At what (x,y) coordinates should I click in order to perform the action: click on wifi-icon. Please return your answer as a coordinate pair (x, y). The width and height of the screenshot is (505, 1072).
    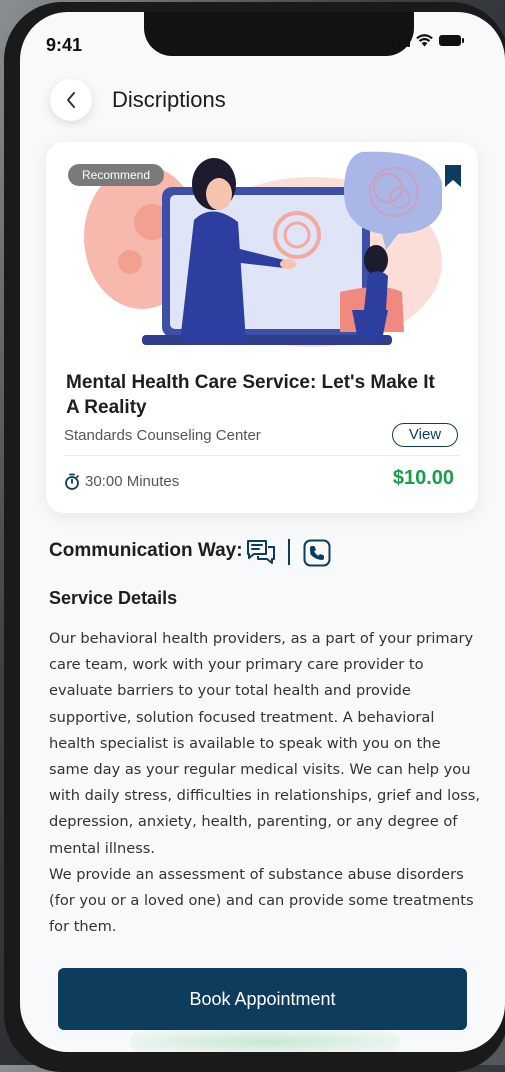
    Looking at the image, I should click on (424, 40).